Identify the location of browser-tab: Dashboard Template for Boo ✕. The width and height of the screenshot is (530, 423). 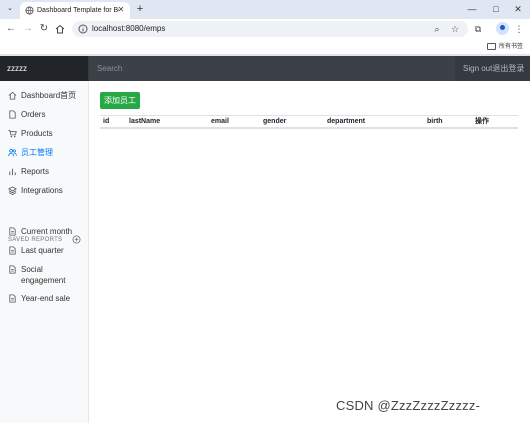
(75, 10).